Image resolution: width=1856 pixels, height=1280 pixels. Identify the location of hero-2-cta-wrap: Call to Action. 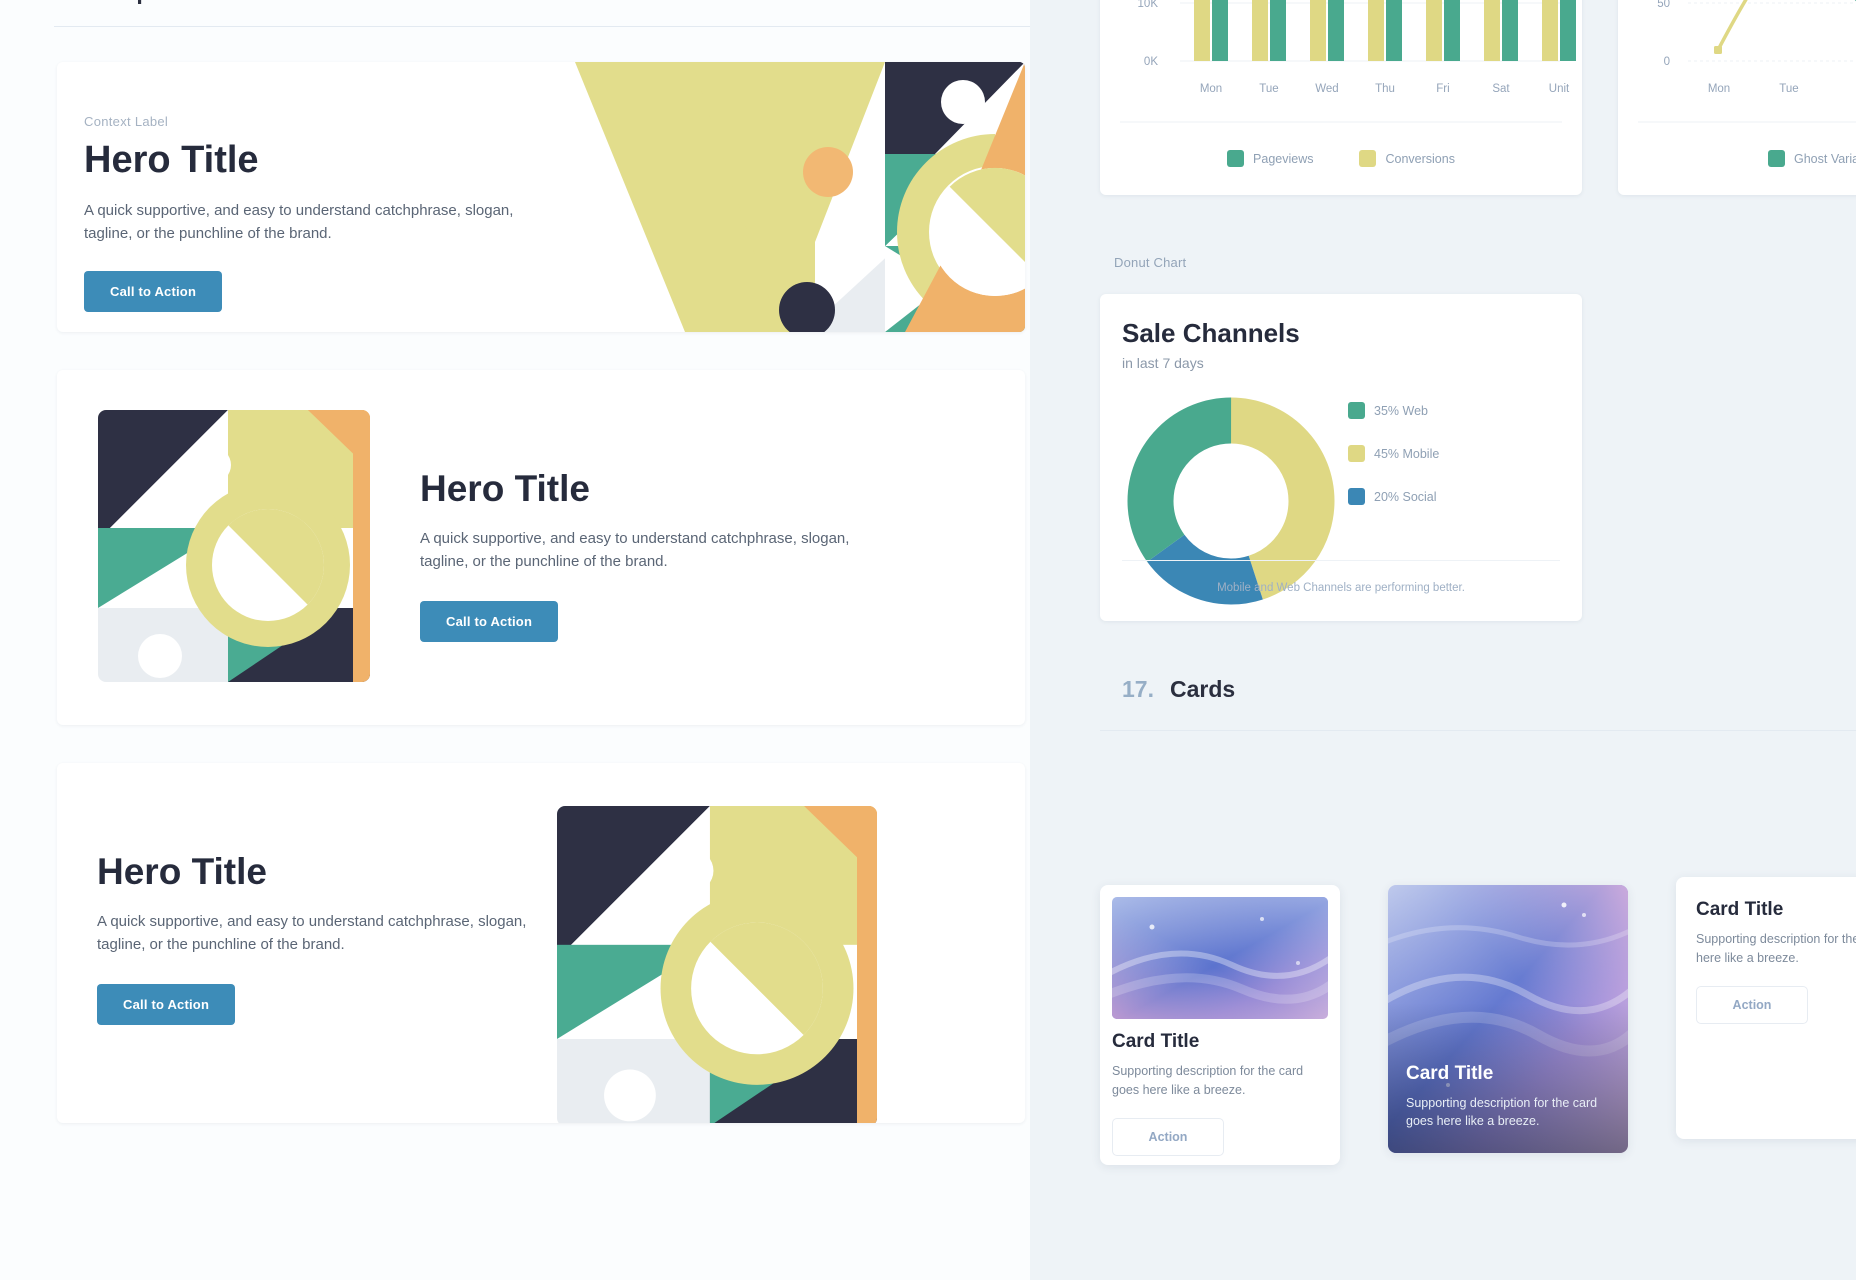
(645, 622).